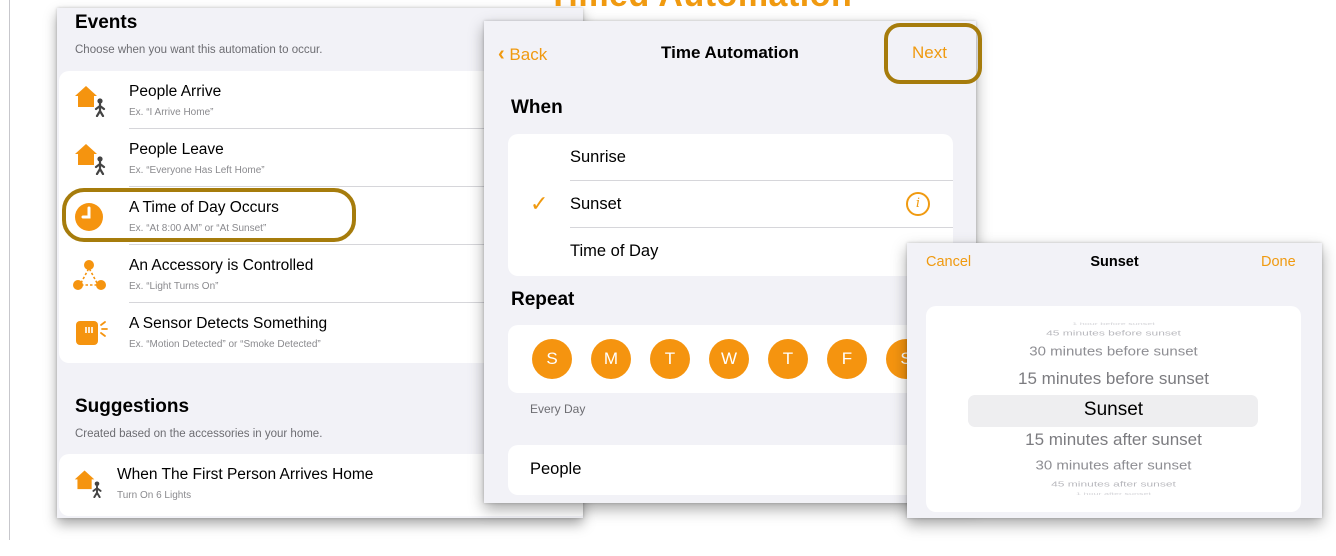 Image resolution: width=1336 pixels, height=556 pixels. What do you see at coordinates (1113, 465) in the screenshot?
I see `wheel-item: 30 minutes after sunset` at bounding box center [1113, 465].